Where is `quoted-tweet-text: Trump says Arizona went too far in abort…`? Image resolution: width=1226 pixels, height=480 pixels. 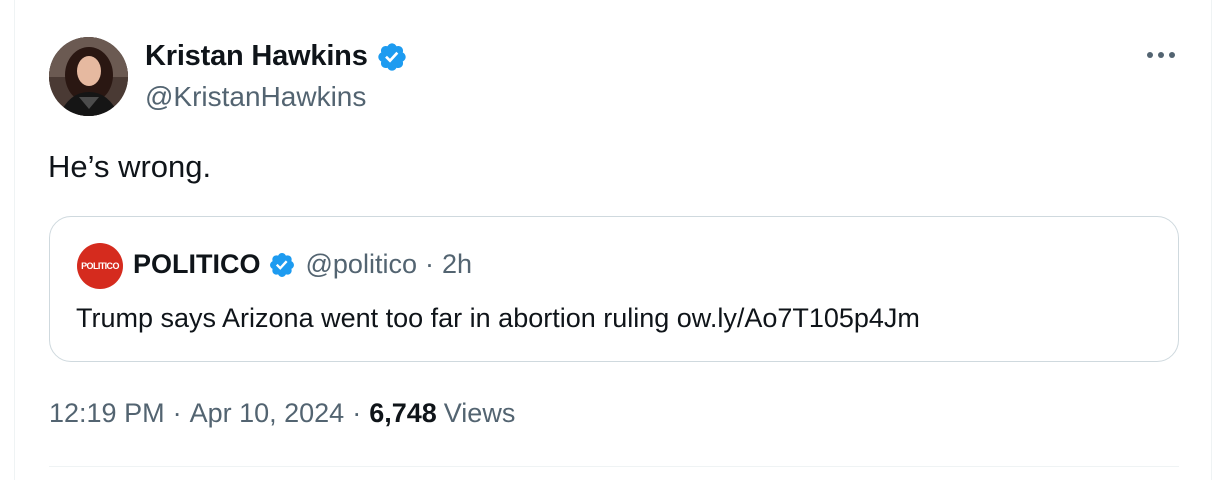 quoted-tweet-text: Trump says Arizona went too far in abort… is located at coordinates (498, 318).